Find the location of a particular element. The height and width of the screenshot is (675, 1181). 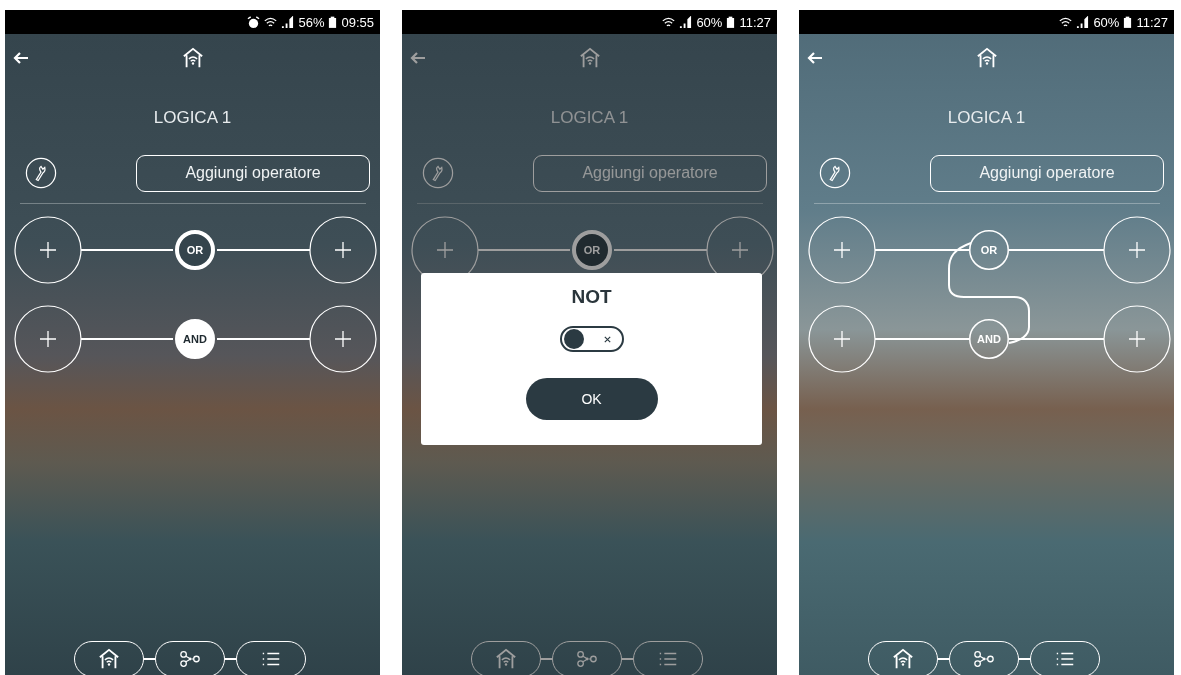

clock-time: 09:55 is located at coordinates (357, 22).